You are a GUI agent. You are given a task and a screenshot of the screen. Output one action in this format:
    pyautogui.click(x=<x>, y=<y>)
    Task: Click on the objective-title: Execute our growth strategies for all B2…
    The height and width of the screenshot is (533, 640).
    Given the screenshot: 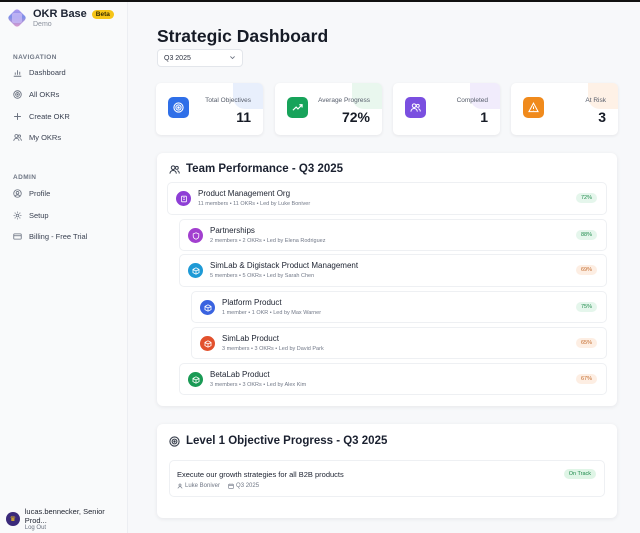 What is the action you would take?
    pyautogui.click(x=260, y=474)
    